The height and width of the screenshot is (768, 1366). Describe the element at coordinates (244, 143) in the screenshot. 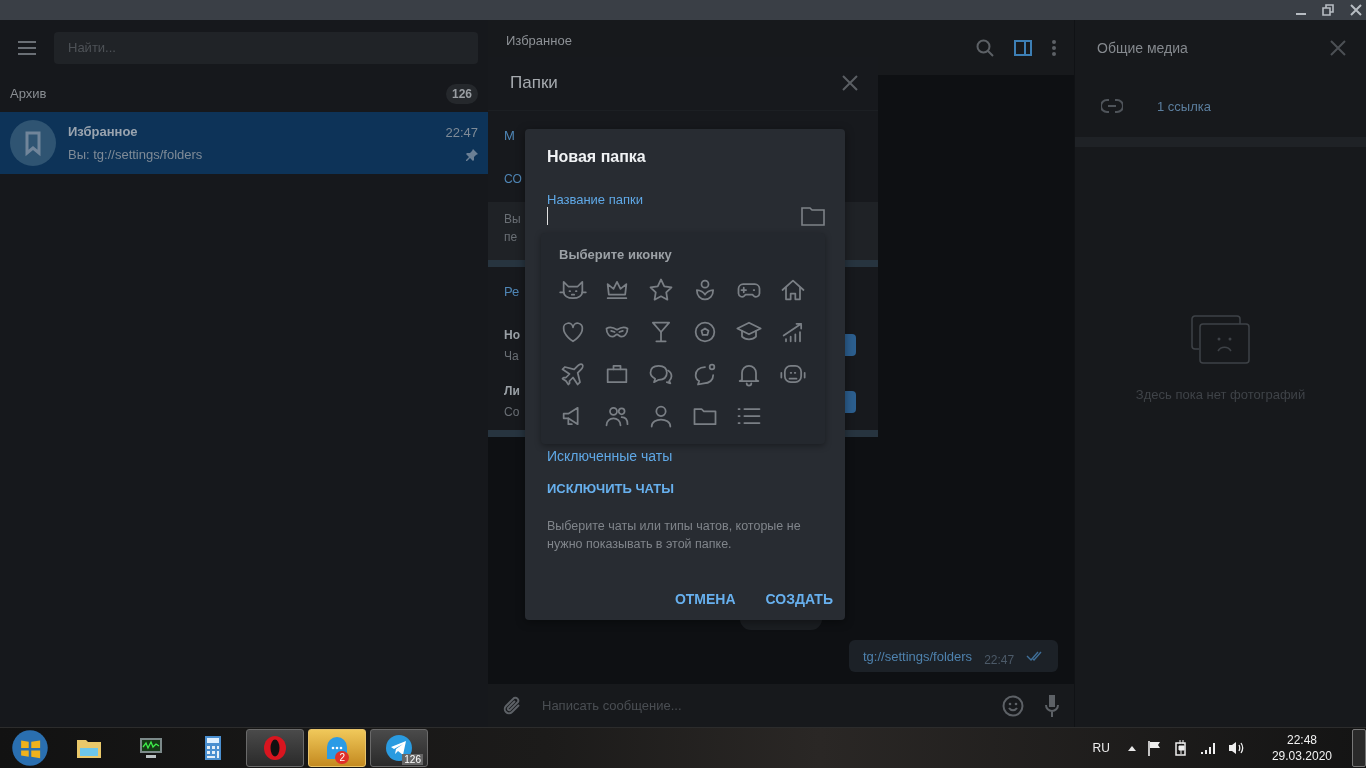

I see `chat-item: Избранное Вы: tg://settings/folders 22:47` at that location.